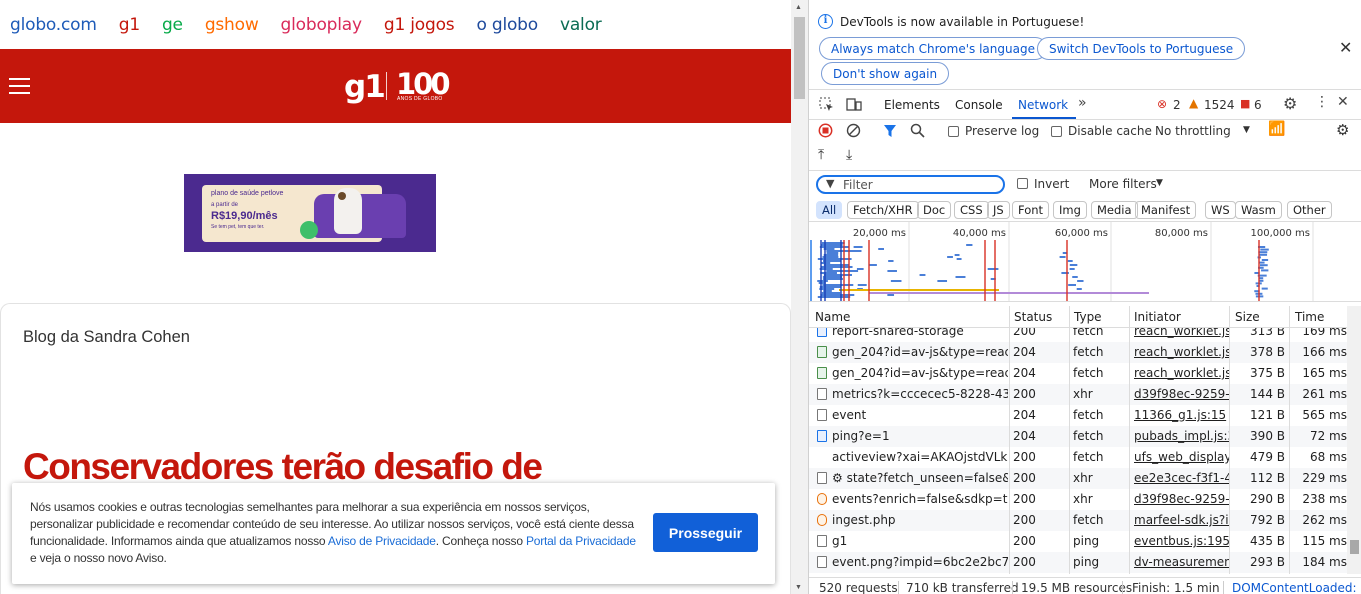 Image resolution: width=1361 pixels, height=594 pixels. What do you see at coordinates (890, 131) in the screenshot?
I see `filter-funnel-icon` at bounding box center [890, 131].